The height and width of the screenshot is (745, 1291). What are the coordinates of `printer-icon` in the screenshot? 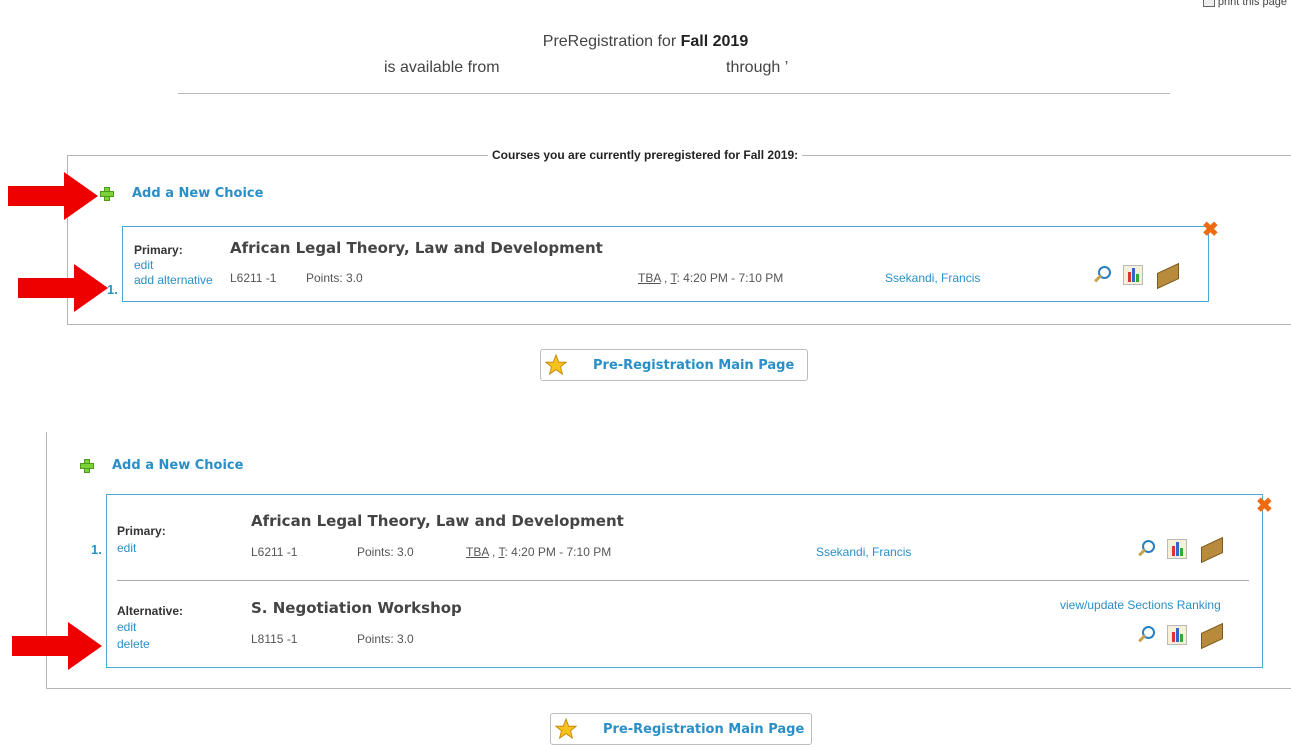 It's located at (1208, 3).